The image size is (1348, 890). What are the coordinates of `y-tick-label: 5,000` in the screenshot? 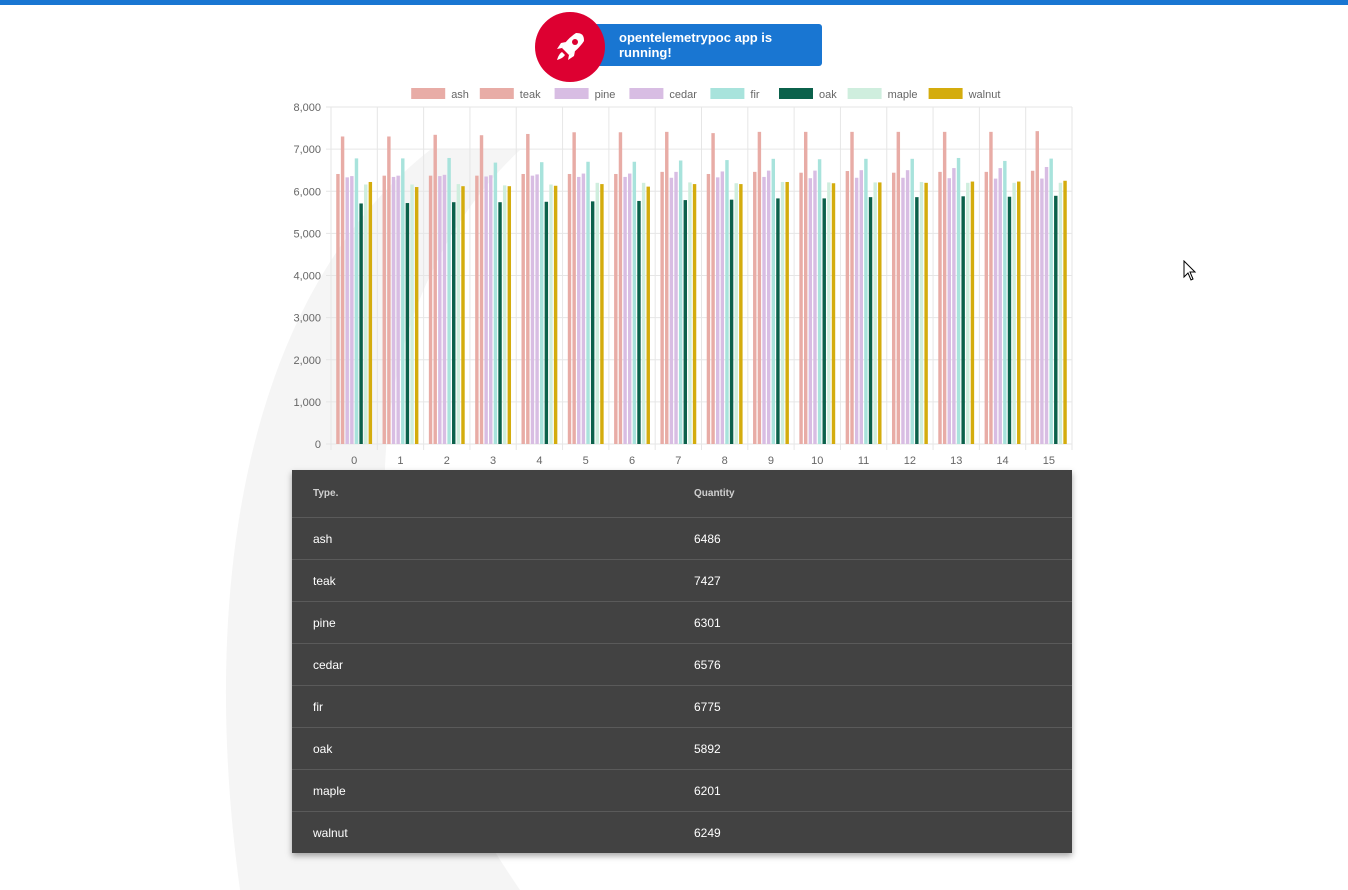 It's located at (307, 234).